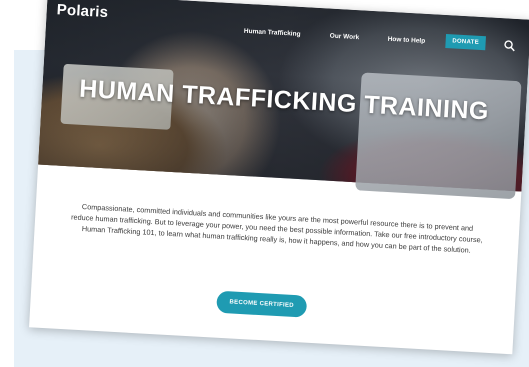 This screenshot has height=367, width=529. I want to click on become-certified-button: BECOME CERTIFIED, so click(262, 304).